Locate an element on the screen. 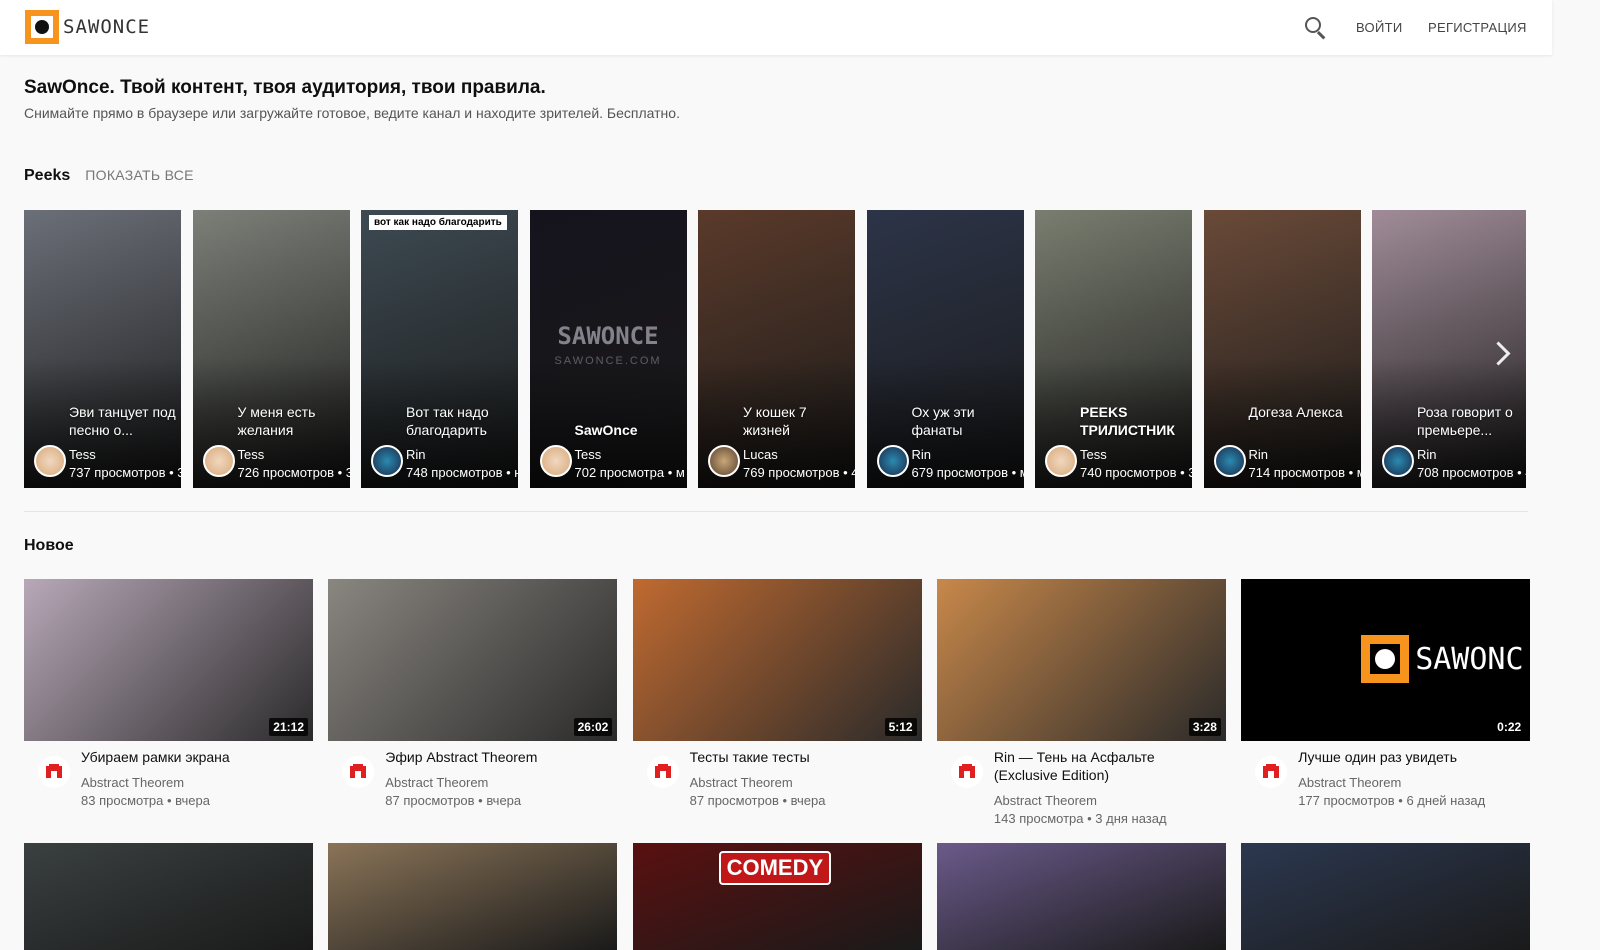  peek-card: У кошек 7 жизней Lucas 769 просмотров • 4 is located at coordinates (776, 349).